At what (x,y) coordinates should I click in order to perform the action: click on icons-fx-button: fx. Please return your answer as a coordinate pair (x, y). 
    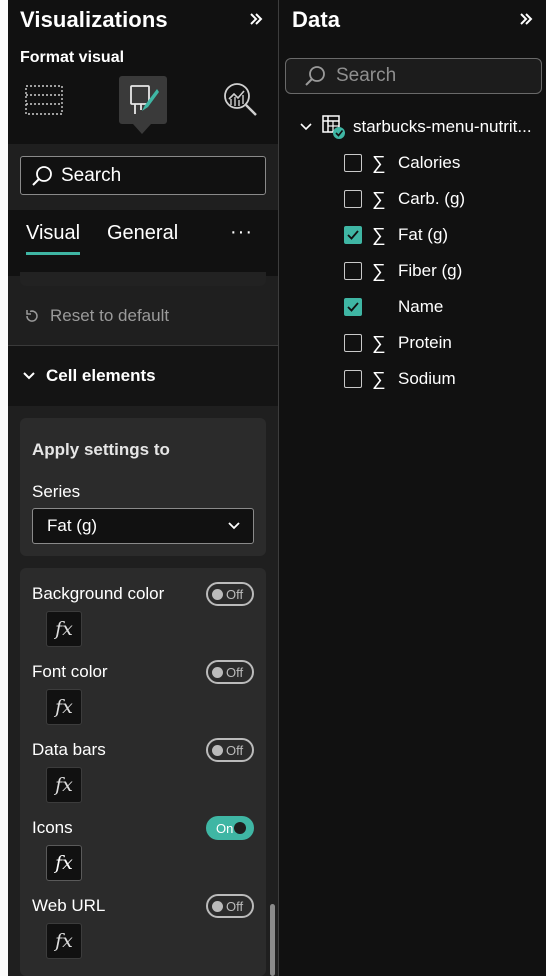
    Looking at the image, I should click on (64, 863).